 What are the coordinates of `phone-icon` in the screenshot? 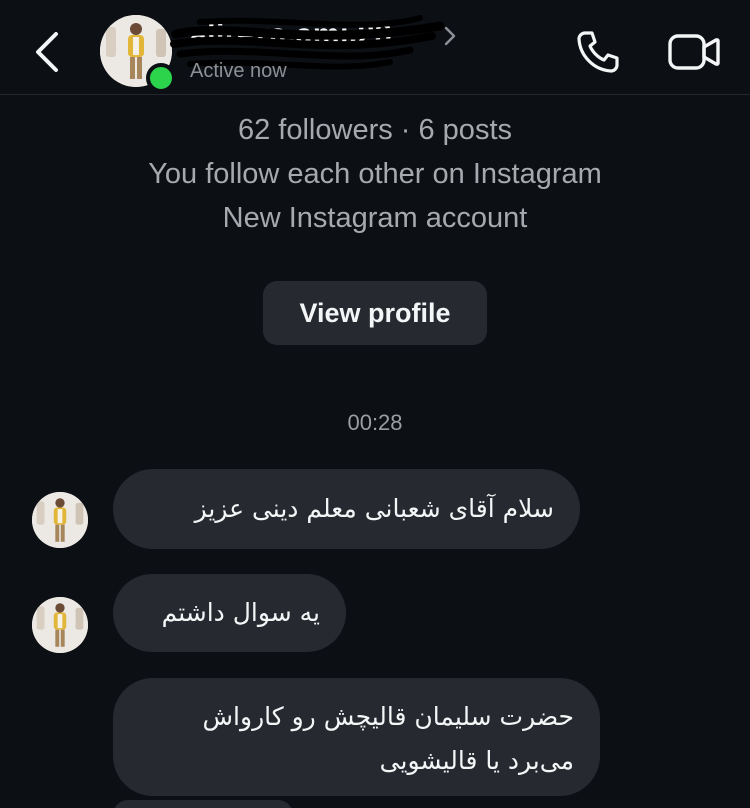 It's located at (598, 52).